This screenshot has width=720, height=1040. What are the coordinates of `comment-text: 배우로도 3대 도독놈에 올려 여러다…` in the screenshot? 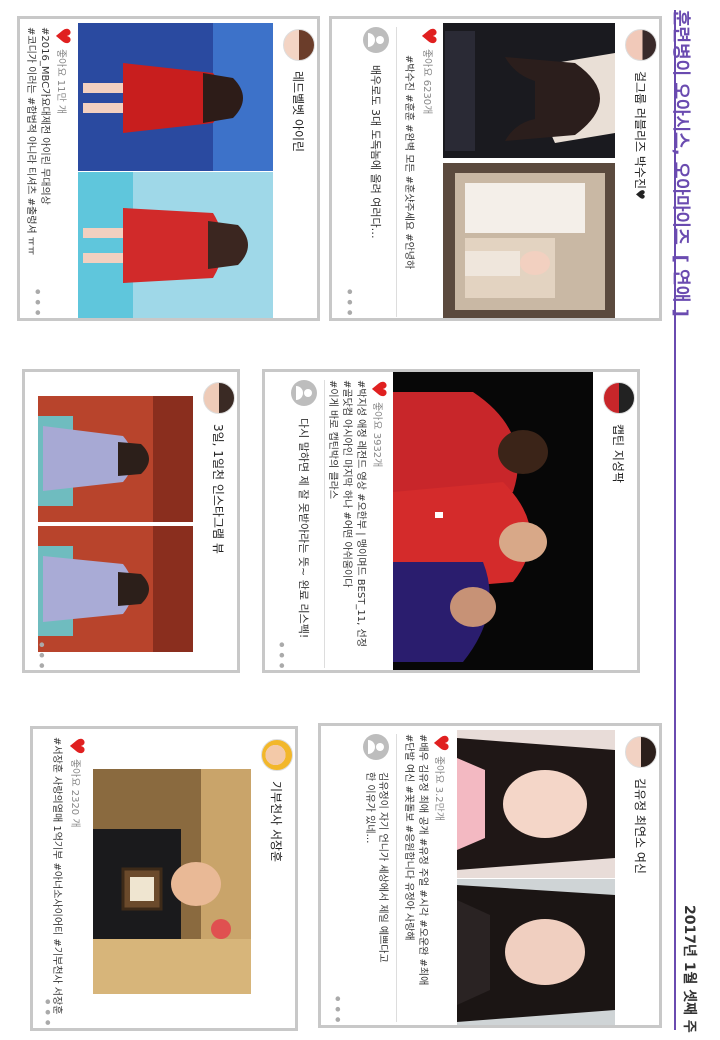 It's located at (375, 152).